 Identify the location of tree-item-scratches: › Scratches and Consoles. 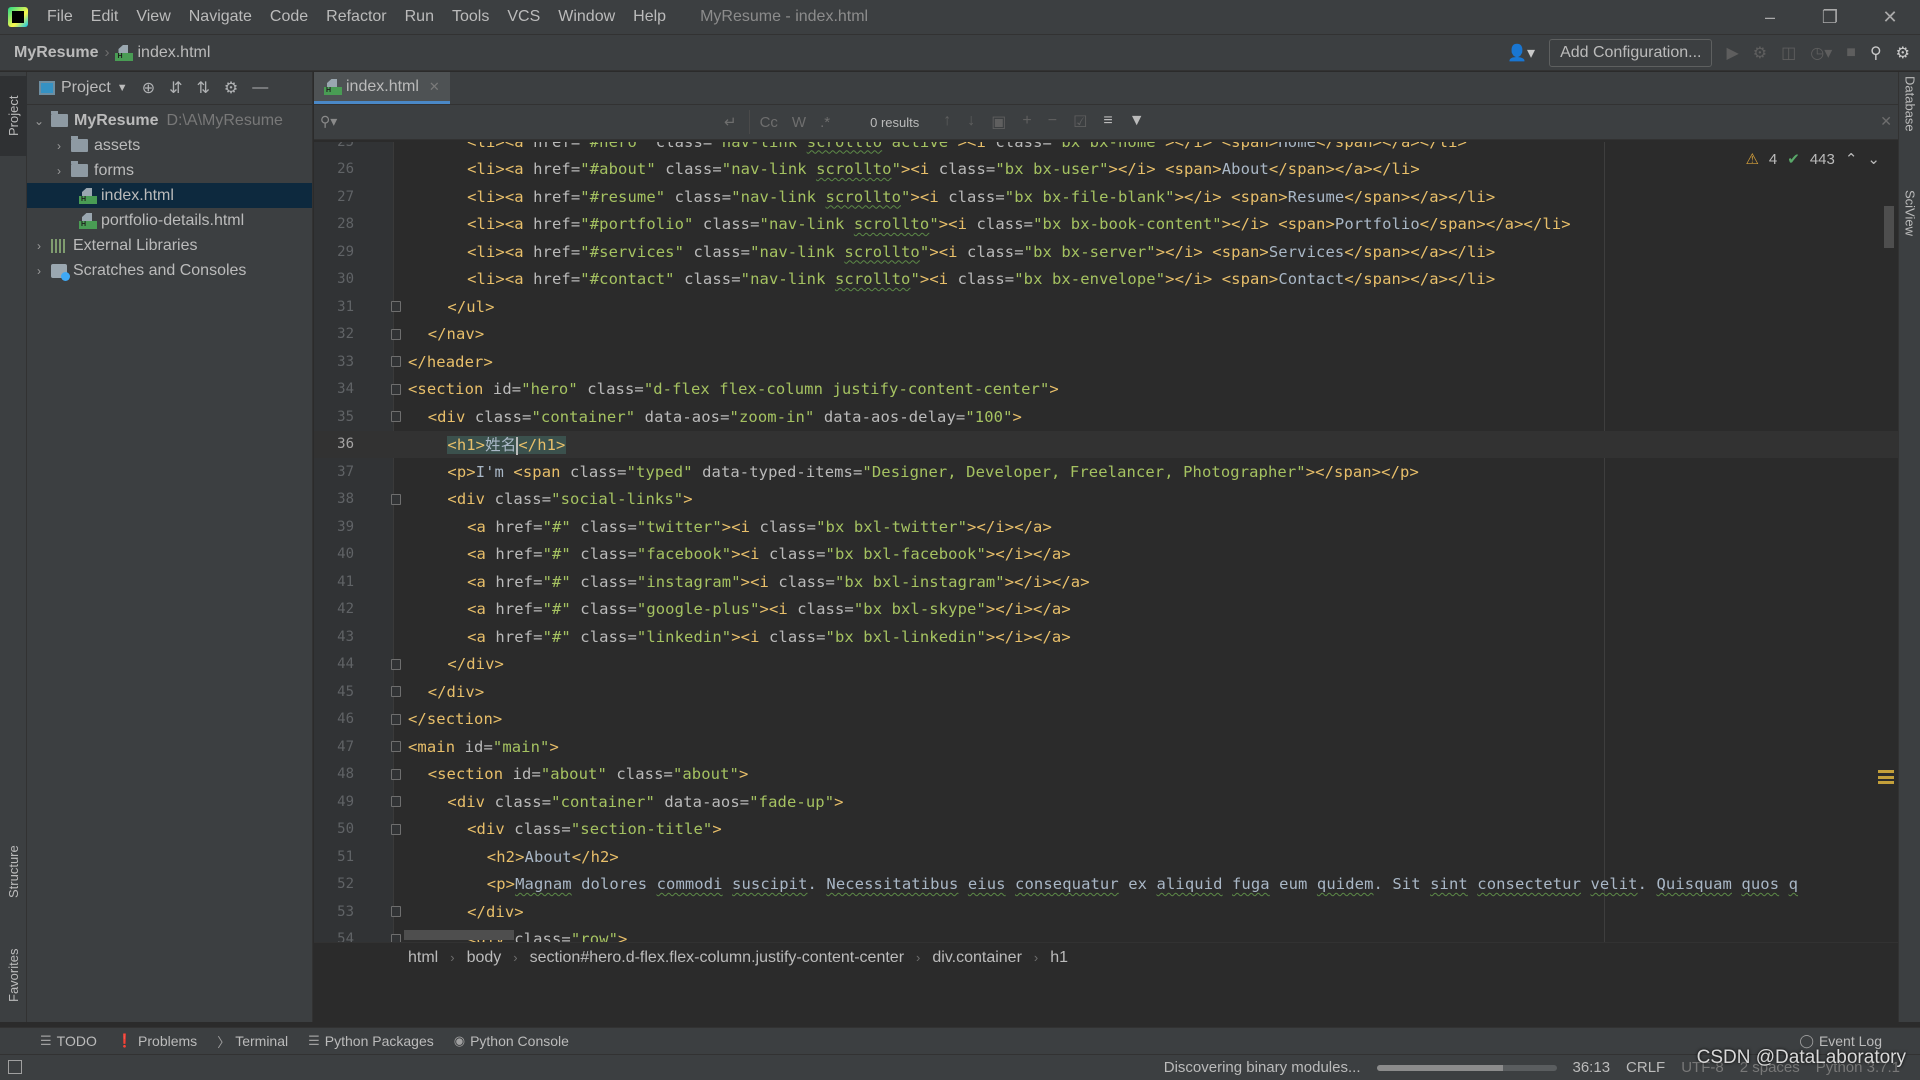
(169, 270).